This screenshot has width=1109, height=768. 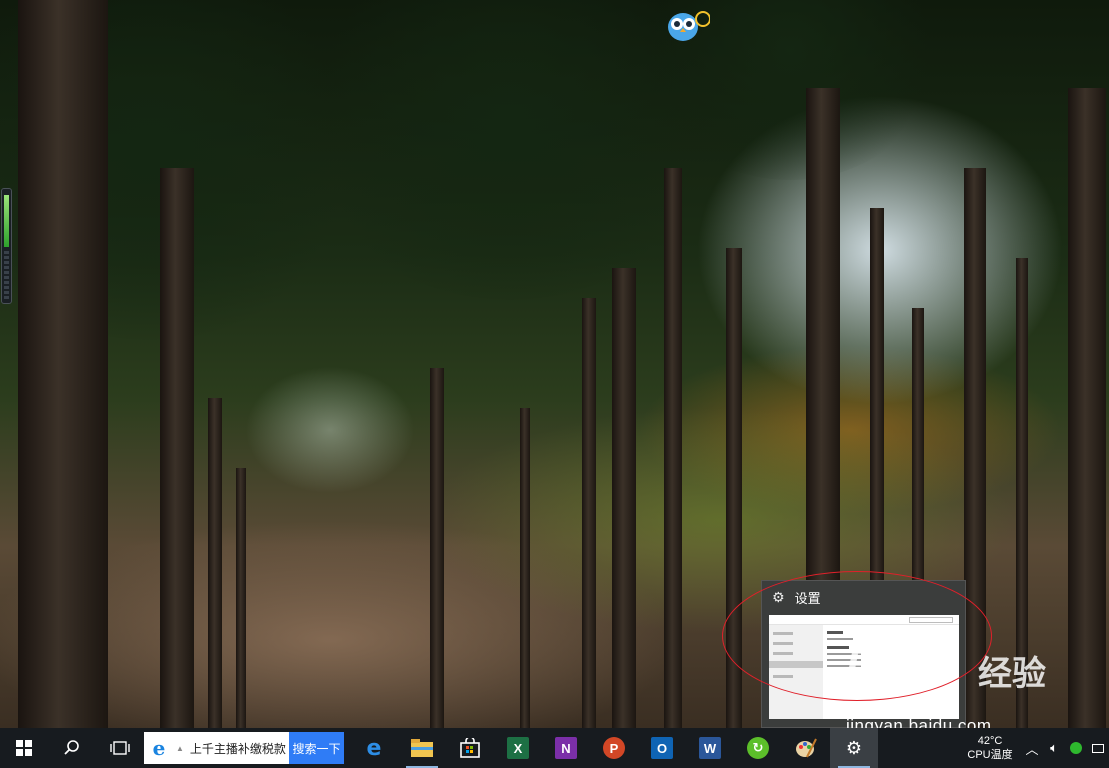 I want to click on taskbar-app-file-explorer, so click(x=422, y=748).